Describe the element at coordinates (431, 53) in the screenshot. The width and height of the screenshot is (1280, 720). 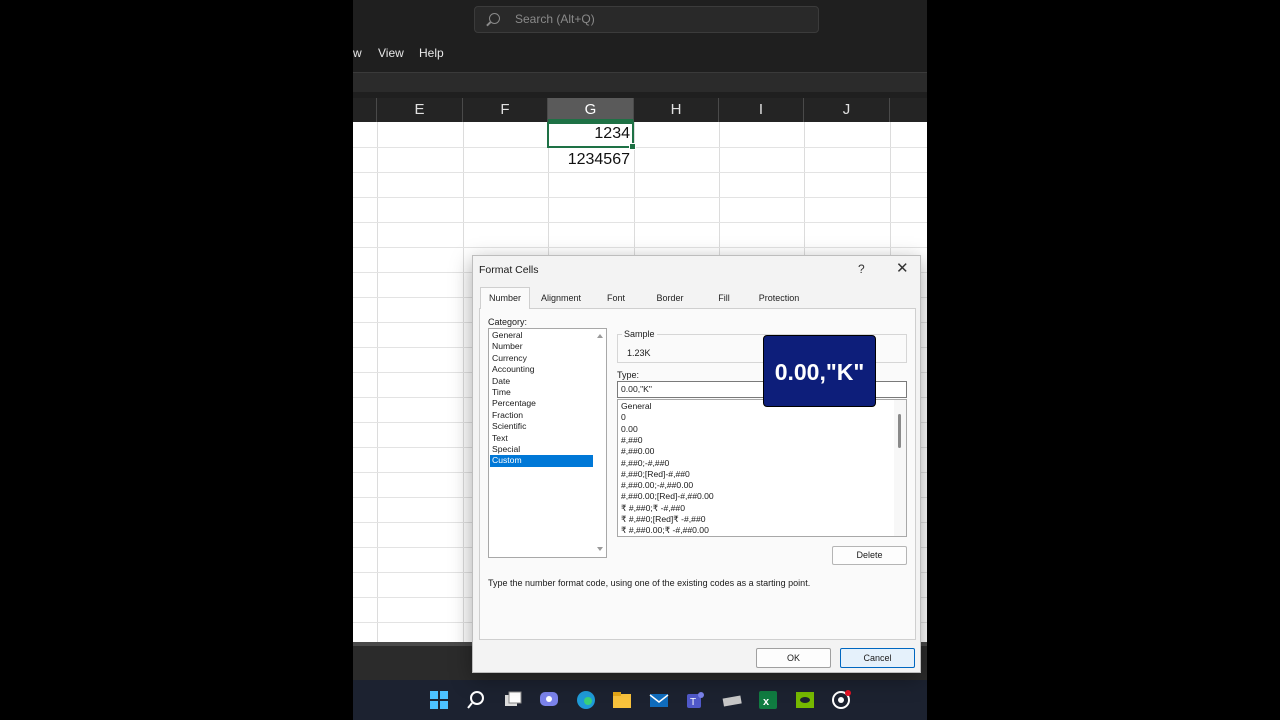
I see `menu-item-help: Help` at that location.